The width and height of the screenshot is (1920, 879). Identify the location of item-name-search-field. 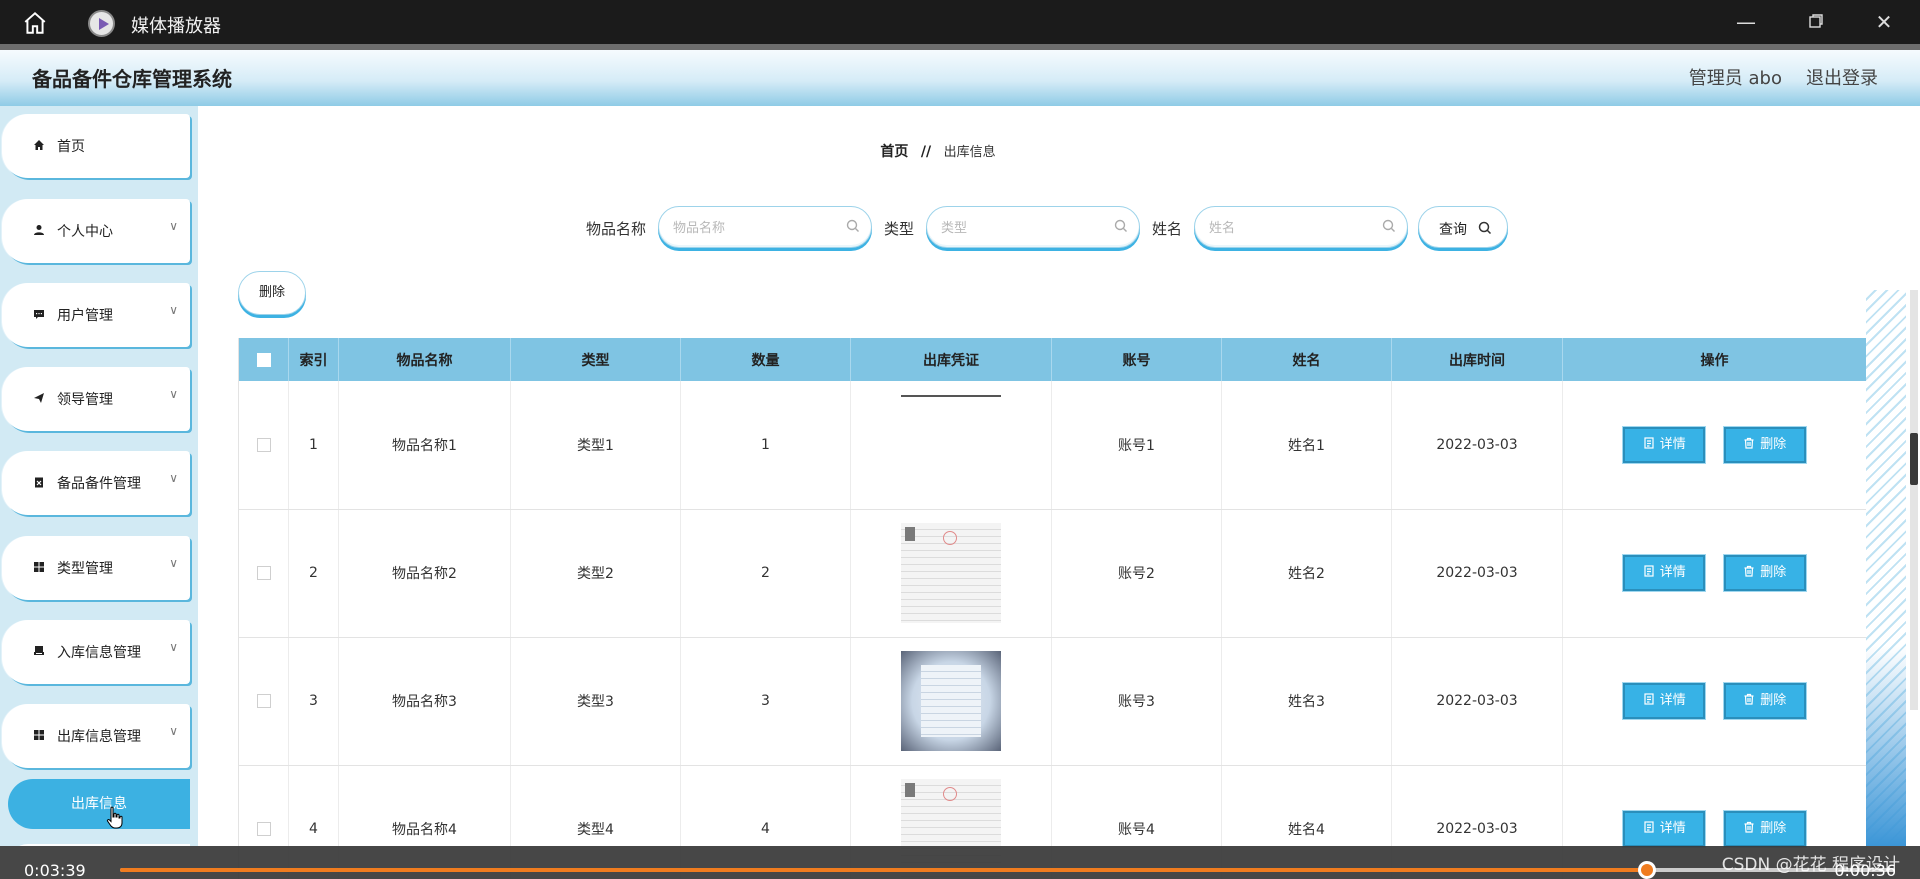
(765, 227).